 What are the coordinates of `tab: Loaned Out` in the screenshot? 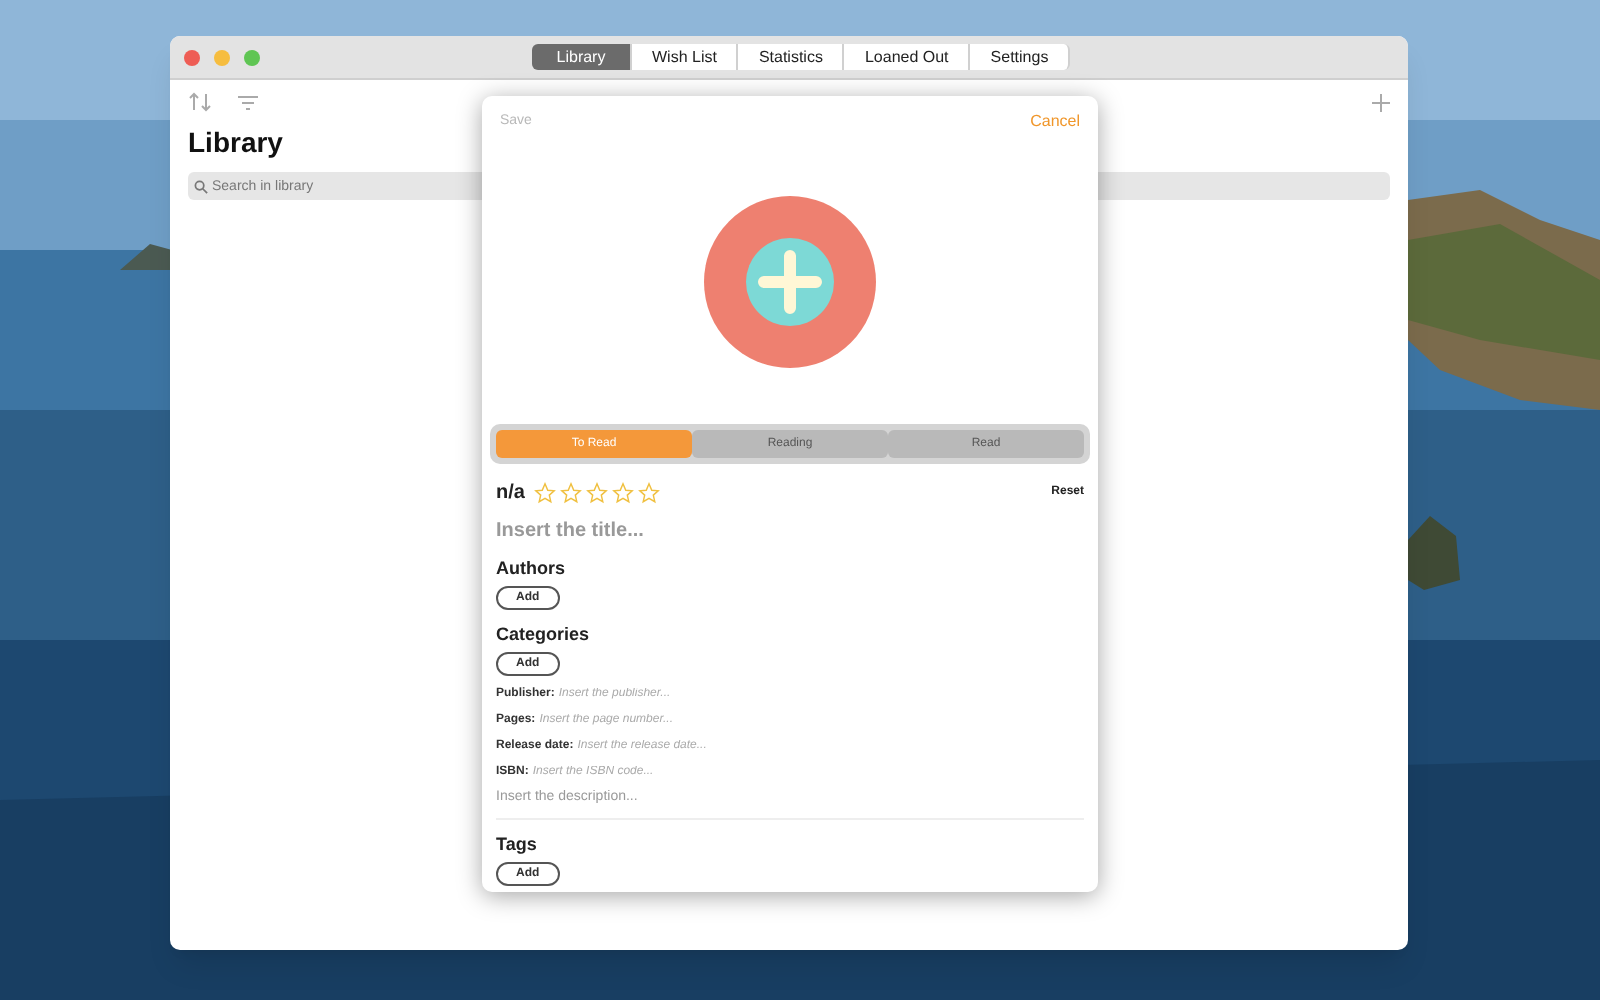 It's located at (907, 57).